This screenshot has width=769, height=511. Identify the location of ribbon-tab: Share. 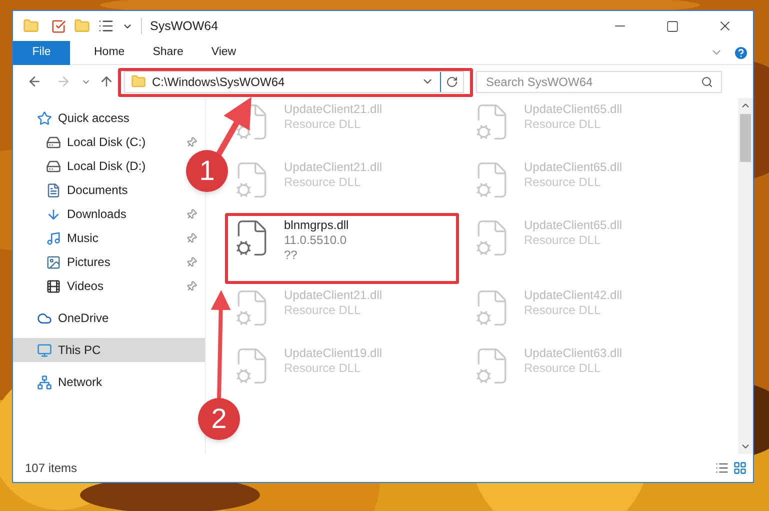
(168, 52).